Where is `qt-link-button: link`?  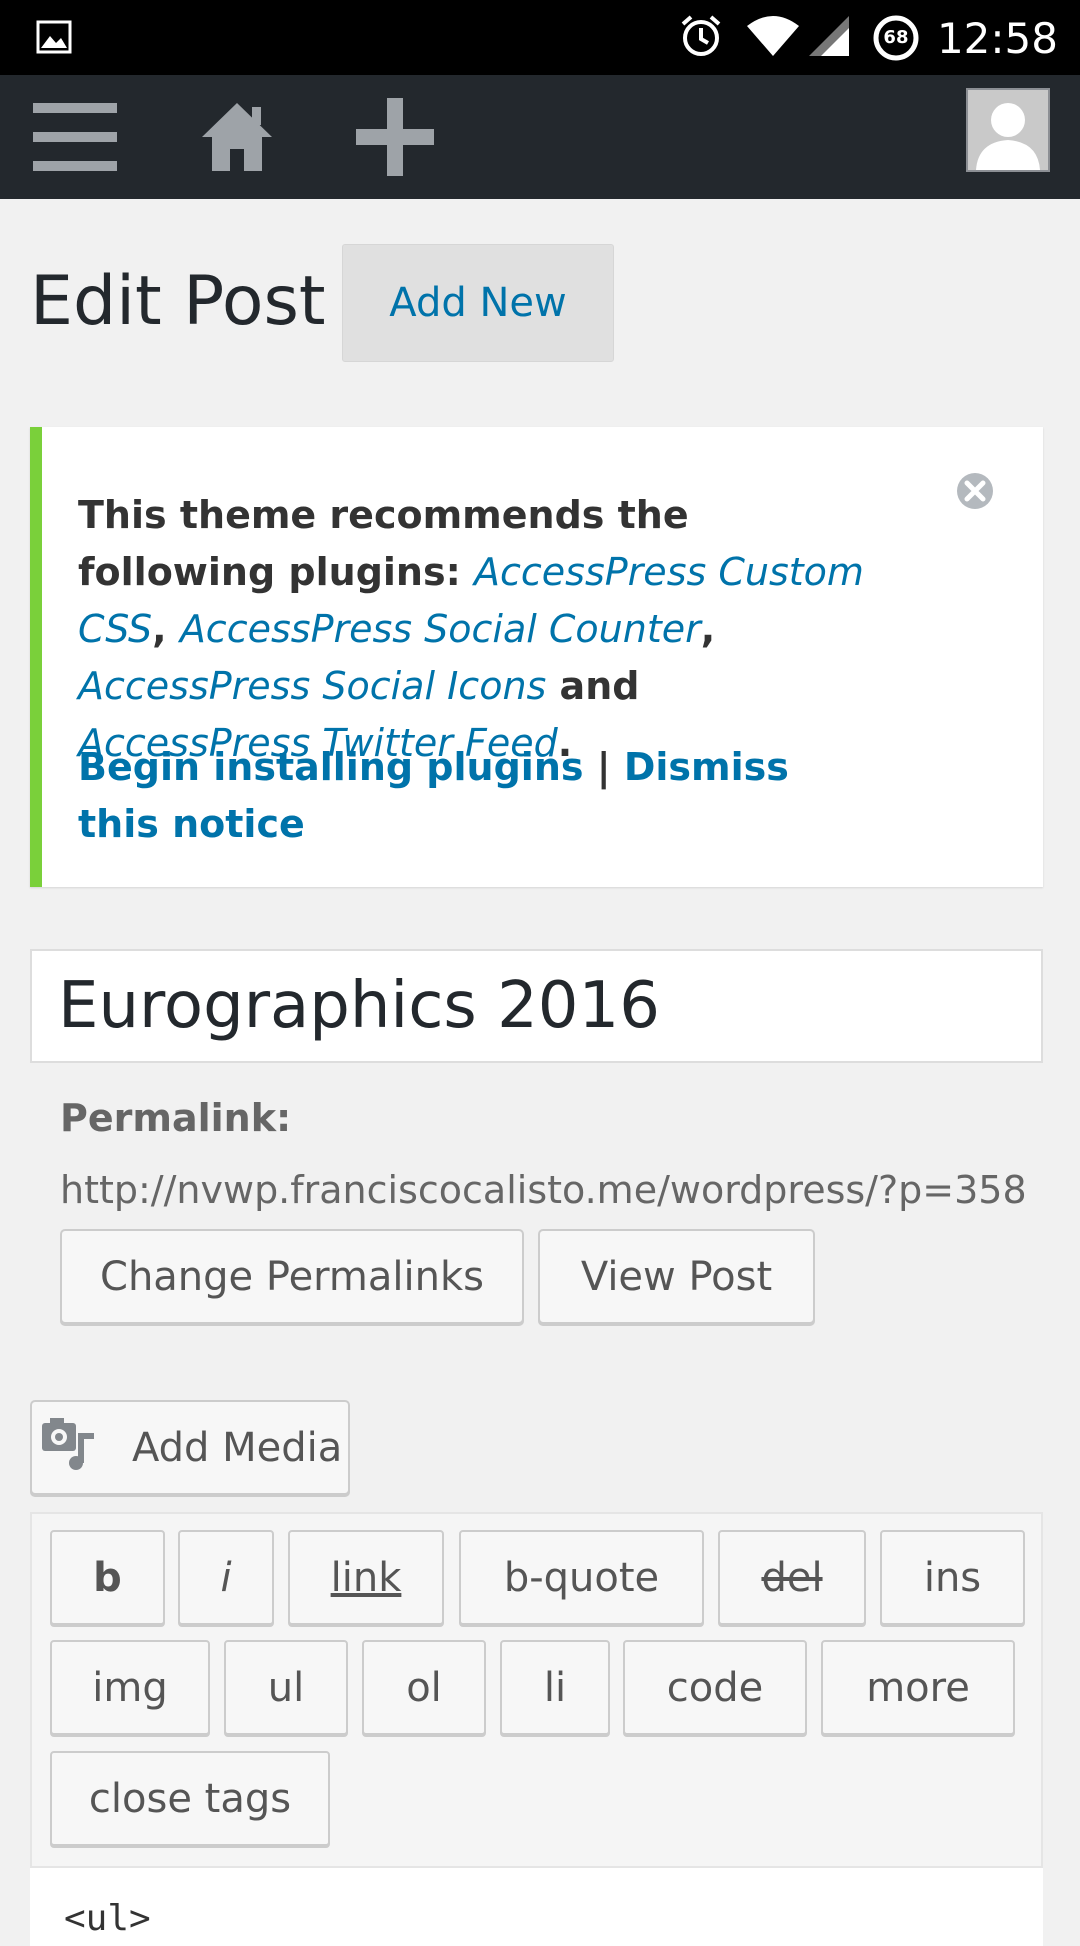
qt-link-button: link is located at coordinates (366, 1577).